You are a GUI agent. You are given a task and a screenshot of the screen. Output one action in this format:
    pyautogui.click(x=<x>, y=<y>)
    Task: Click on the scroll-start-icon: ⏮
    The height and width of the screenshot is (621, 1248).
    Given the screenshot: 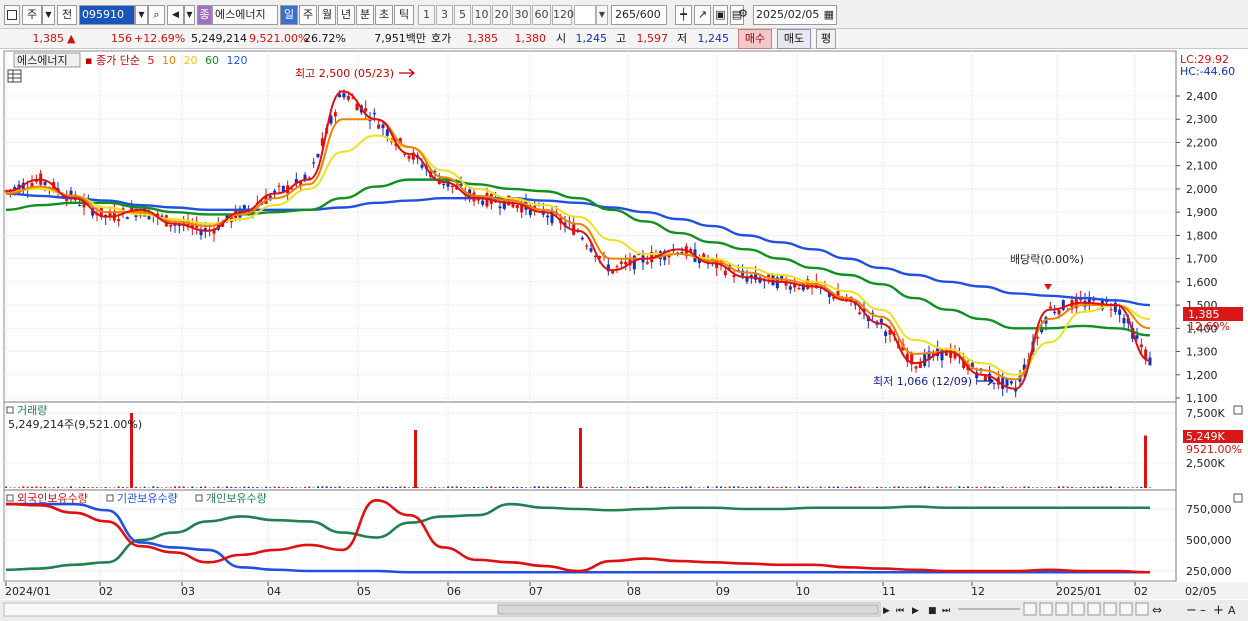 What is the action you would take?
    pyautogui.click(x=900, y=611)
    